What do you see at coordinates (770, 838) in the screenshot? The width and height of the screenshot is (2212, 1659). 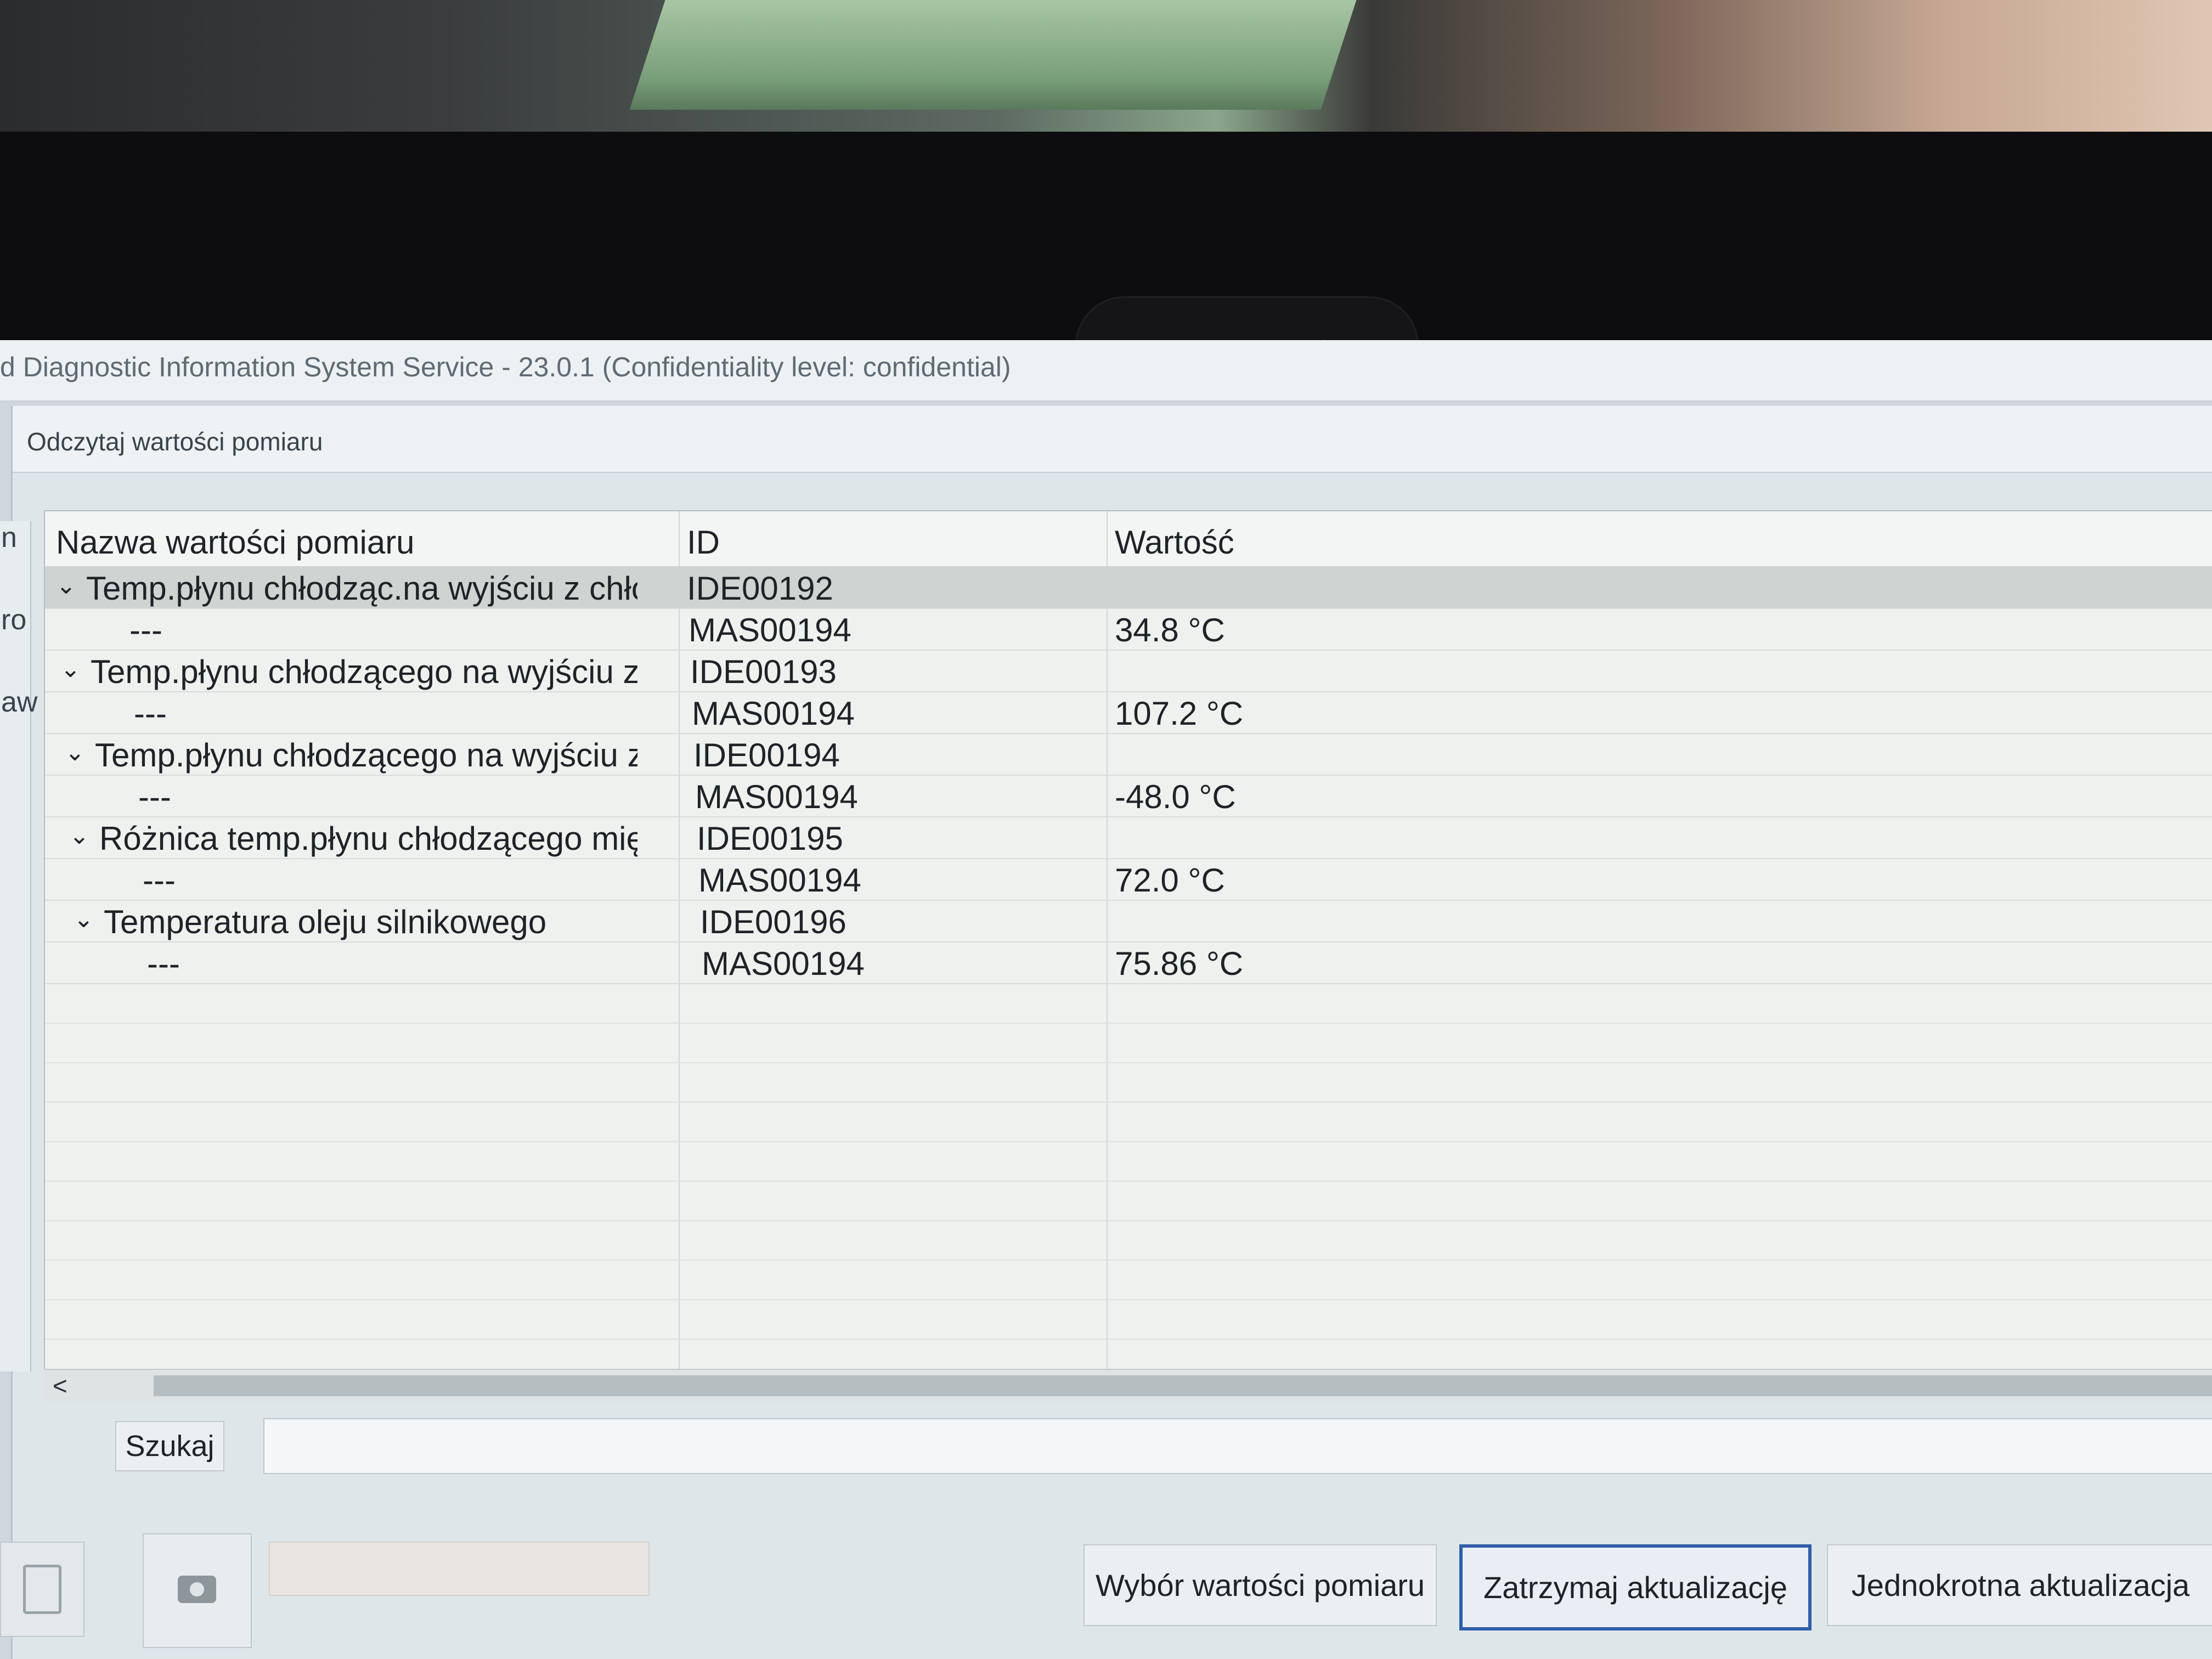 I see `cell-id: IDE00195` at bounding box center [770, 838].